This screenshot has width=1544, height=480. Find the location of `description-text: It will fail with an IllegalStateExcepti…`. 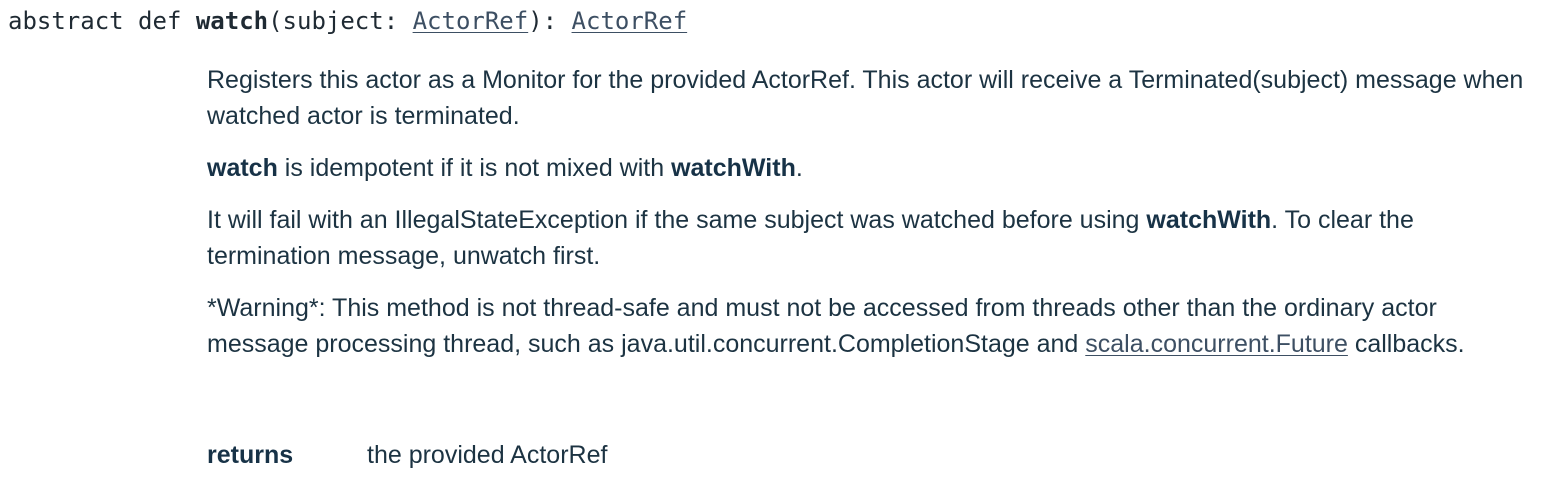

description-text: It will fail with an IllegalStateExcepti… is located at coordinates (677, 220).